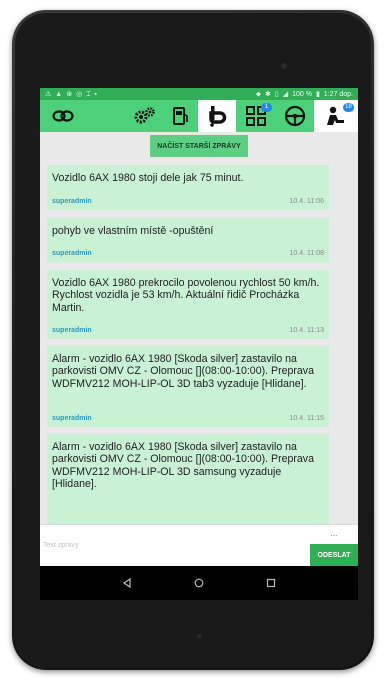  What do you see at coordinates (95, 94) in the screenshot?
I see `image-icon: ▪` at bounding box center [95, 94].